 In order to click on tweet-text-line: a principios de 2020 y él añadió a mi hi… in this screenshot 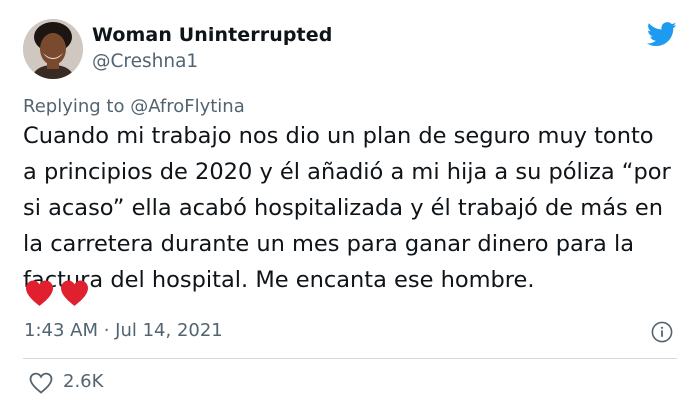, I will do `click(347, 172)`.